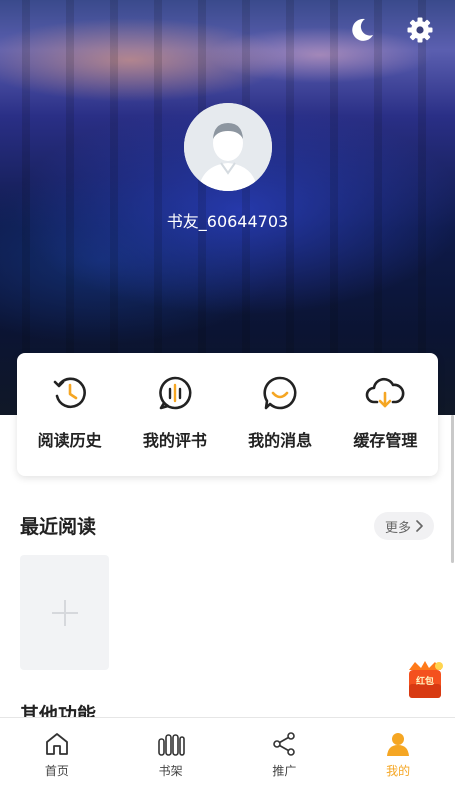 The height and width of the screenshot is (785, 455). What do you see at coordinates (398, 771) in the screenshot?
I see `tab-mine-label: 我的` at bounding box center [398, 771].